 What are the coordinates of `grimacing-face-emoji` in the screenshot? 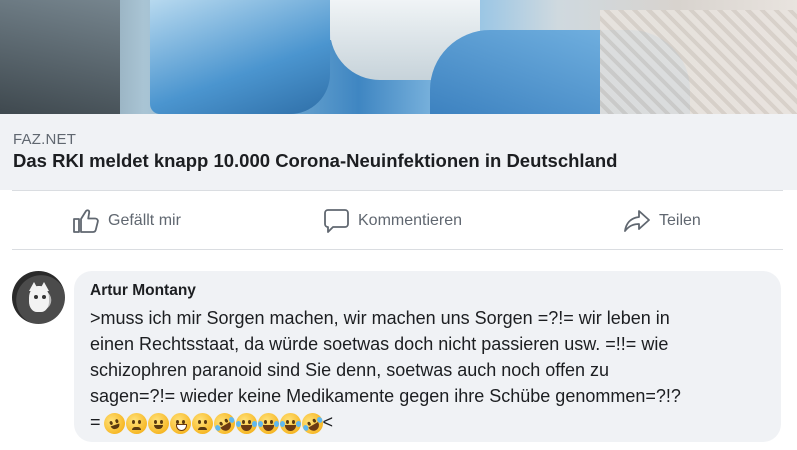 It's located at (180, 423).